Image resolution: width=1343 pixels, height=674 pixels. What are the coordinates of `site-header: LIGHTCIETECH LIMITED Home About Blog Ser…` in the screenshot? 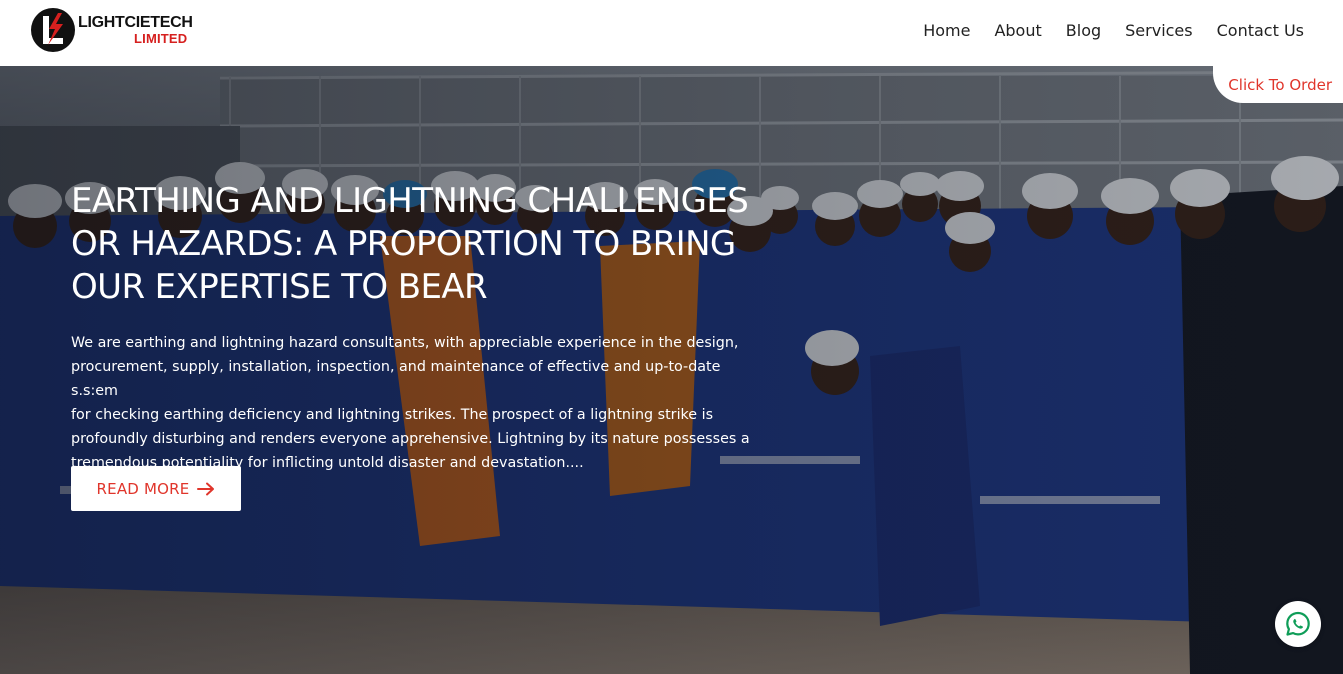 It's located at (671, 33).